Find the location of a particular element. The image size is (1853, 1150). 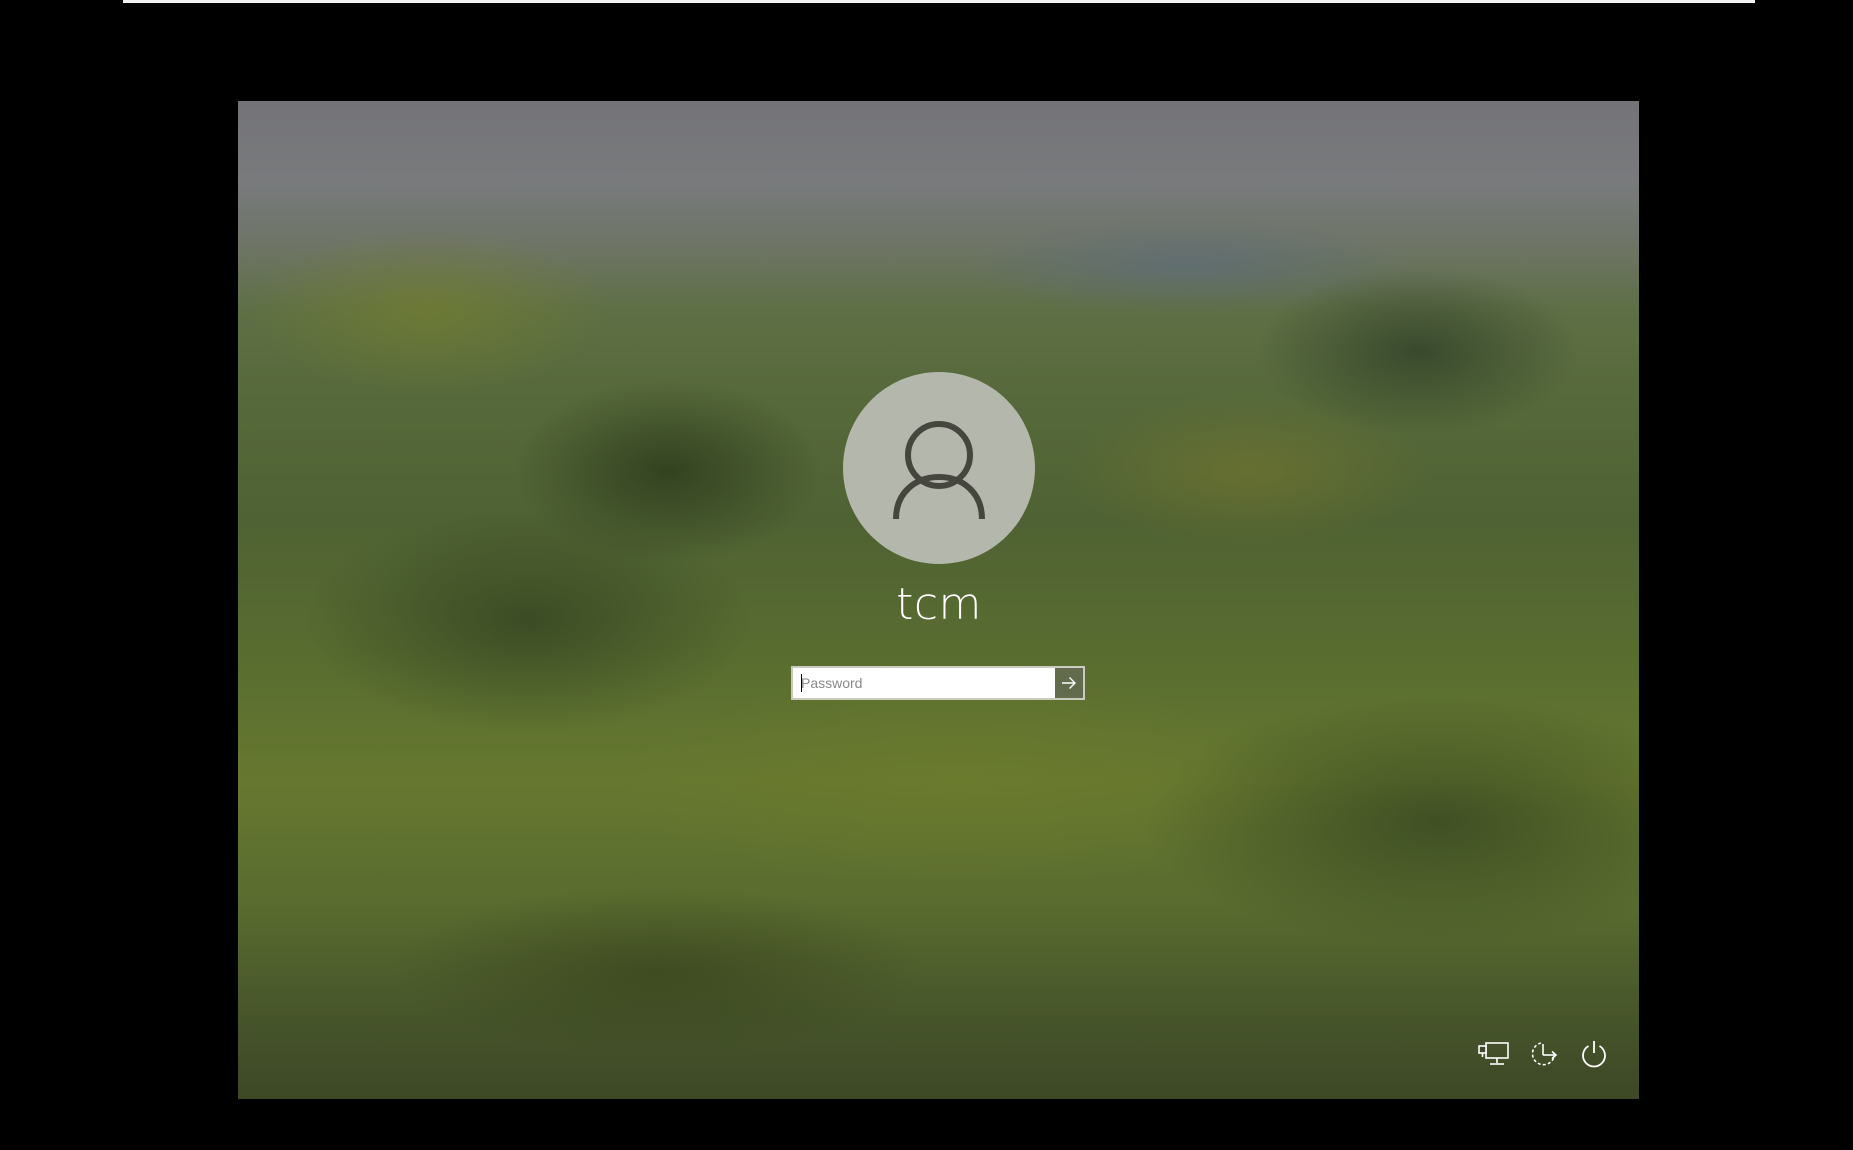

network-icon is located at coordinates (1493, 1053).